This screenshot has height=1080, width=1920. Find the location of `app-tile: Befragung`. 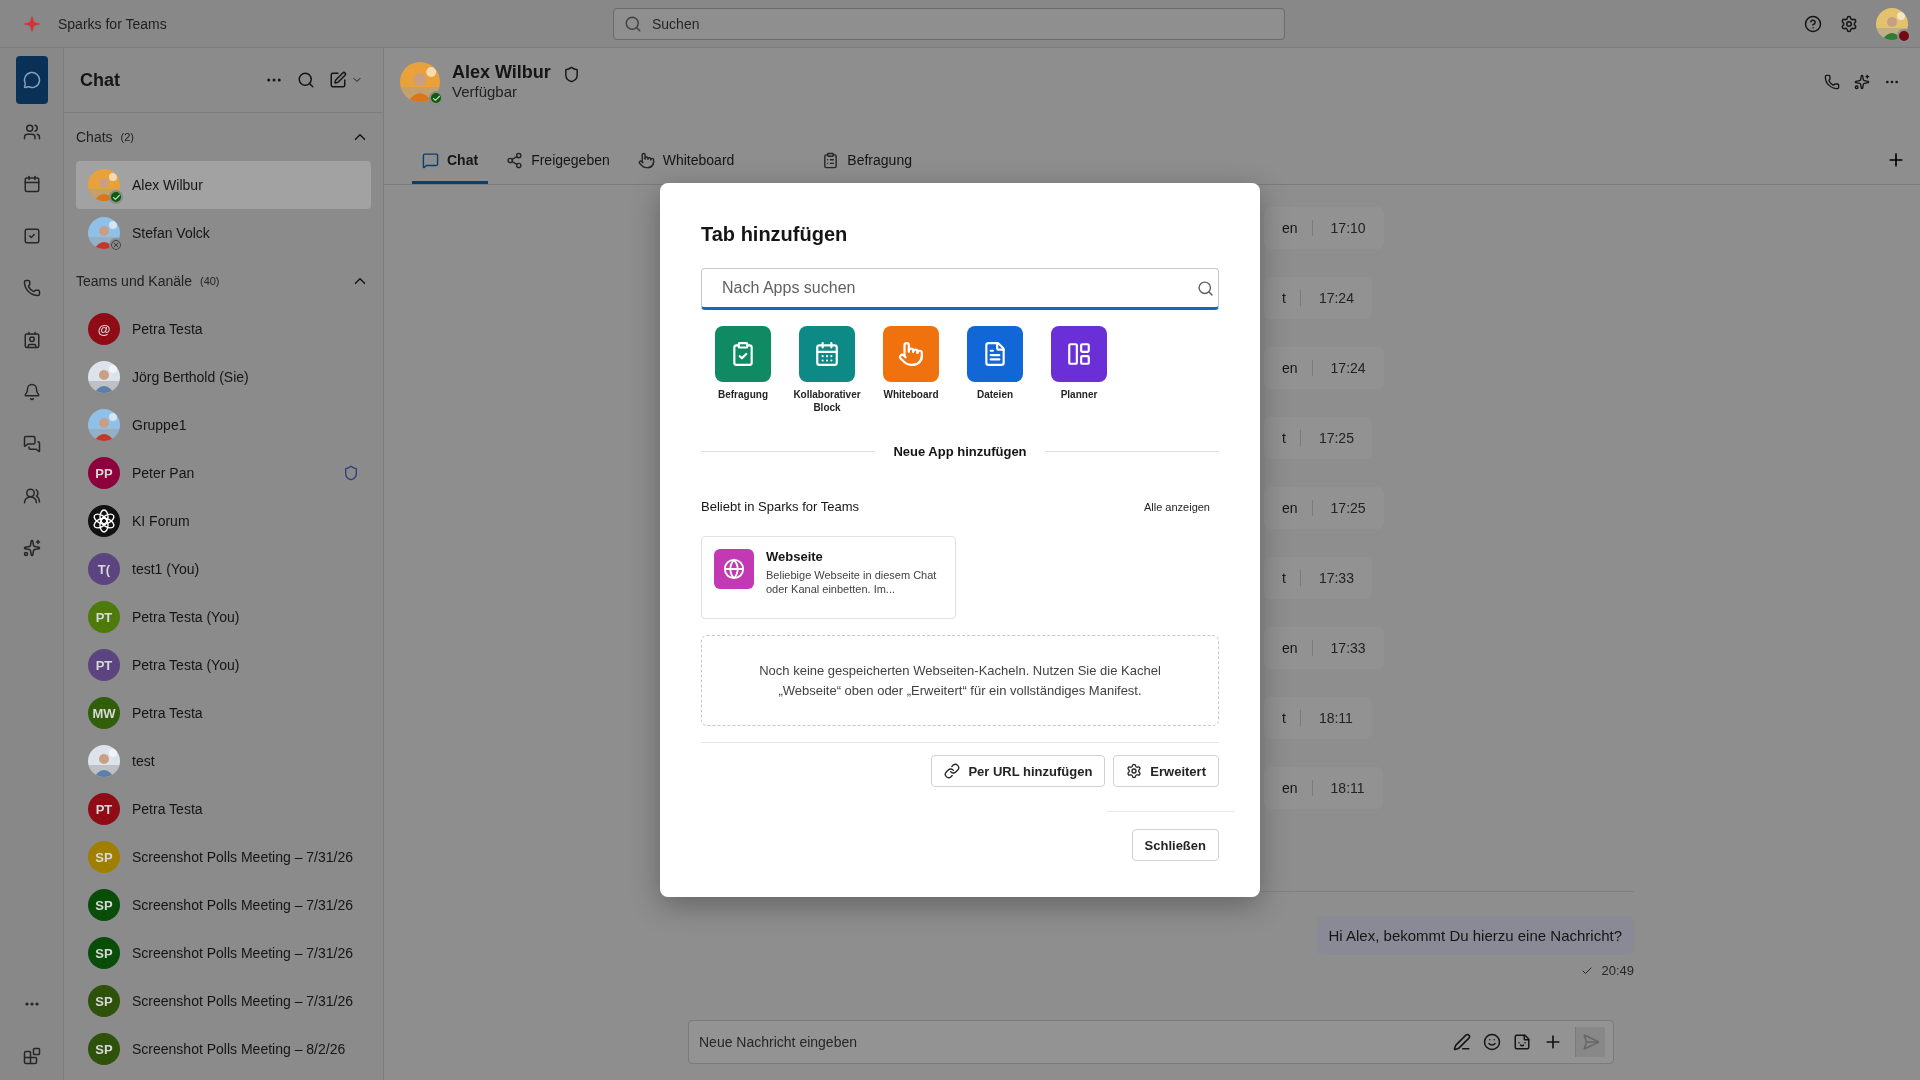

app-tile: Befragung is located at coordinates (743, 370).